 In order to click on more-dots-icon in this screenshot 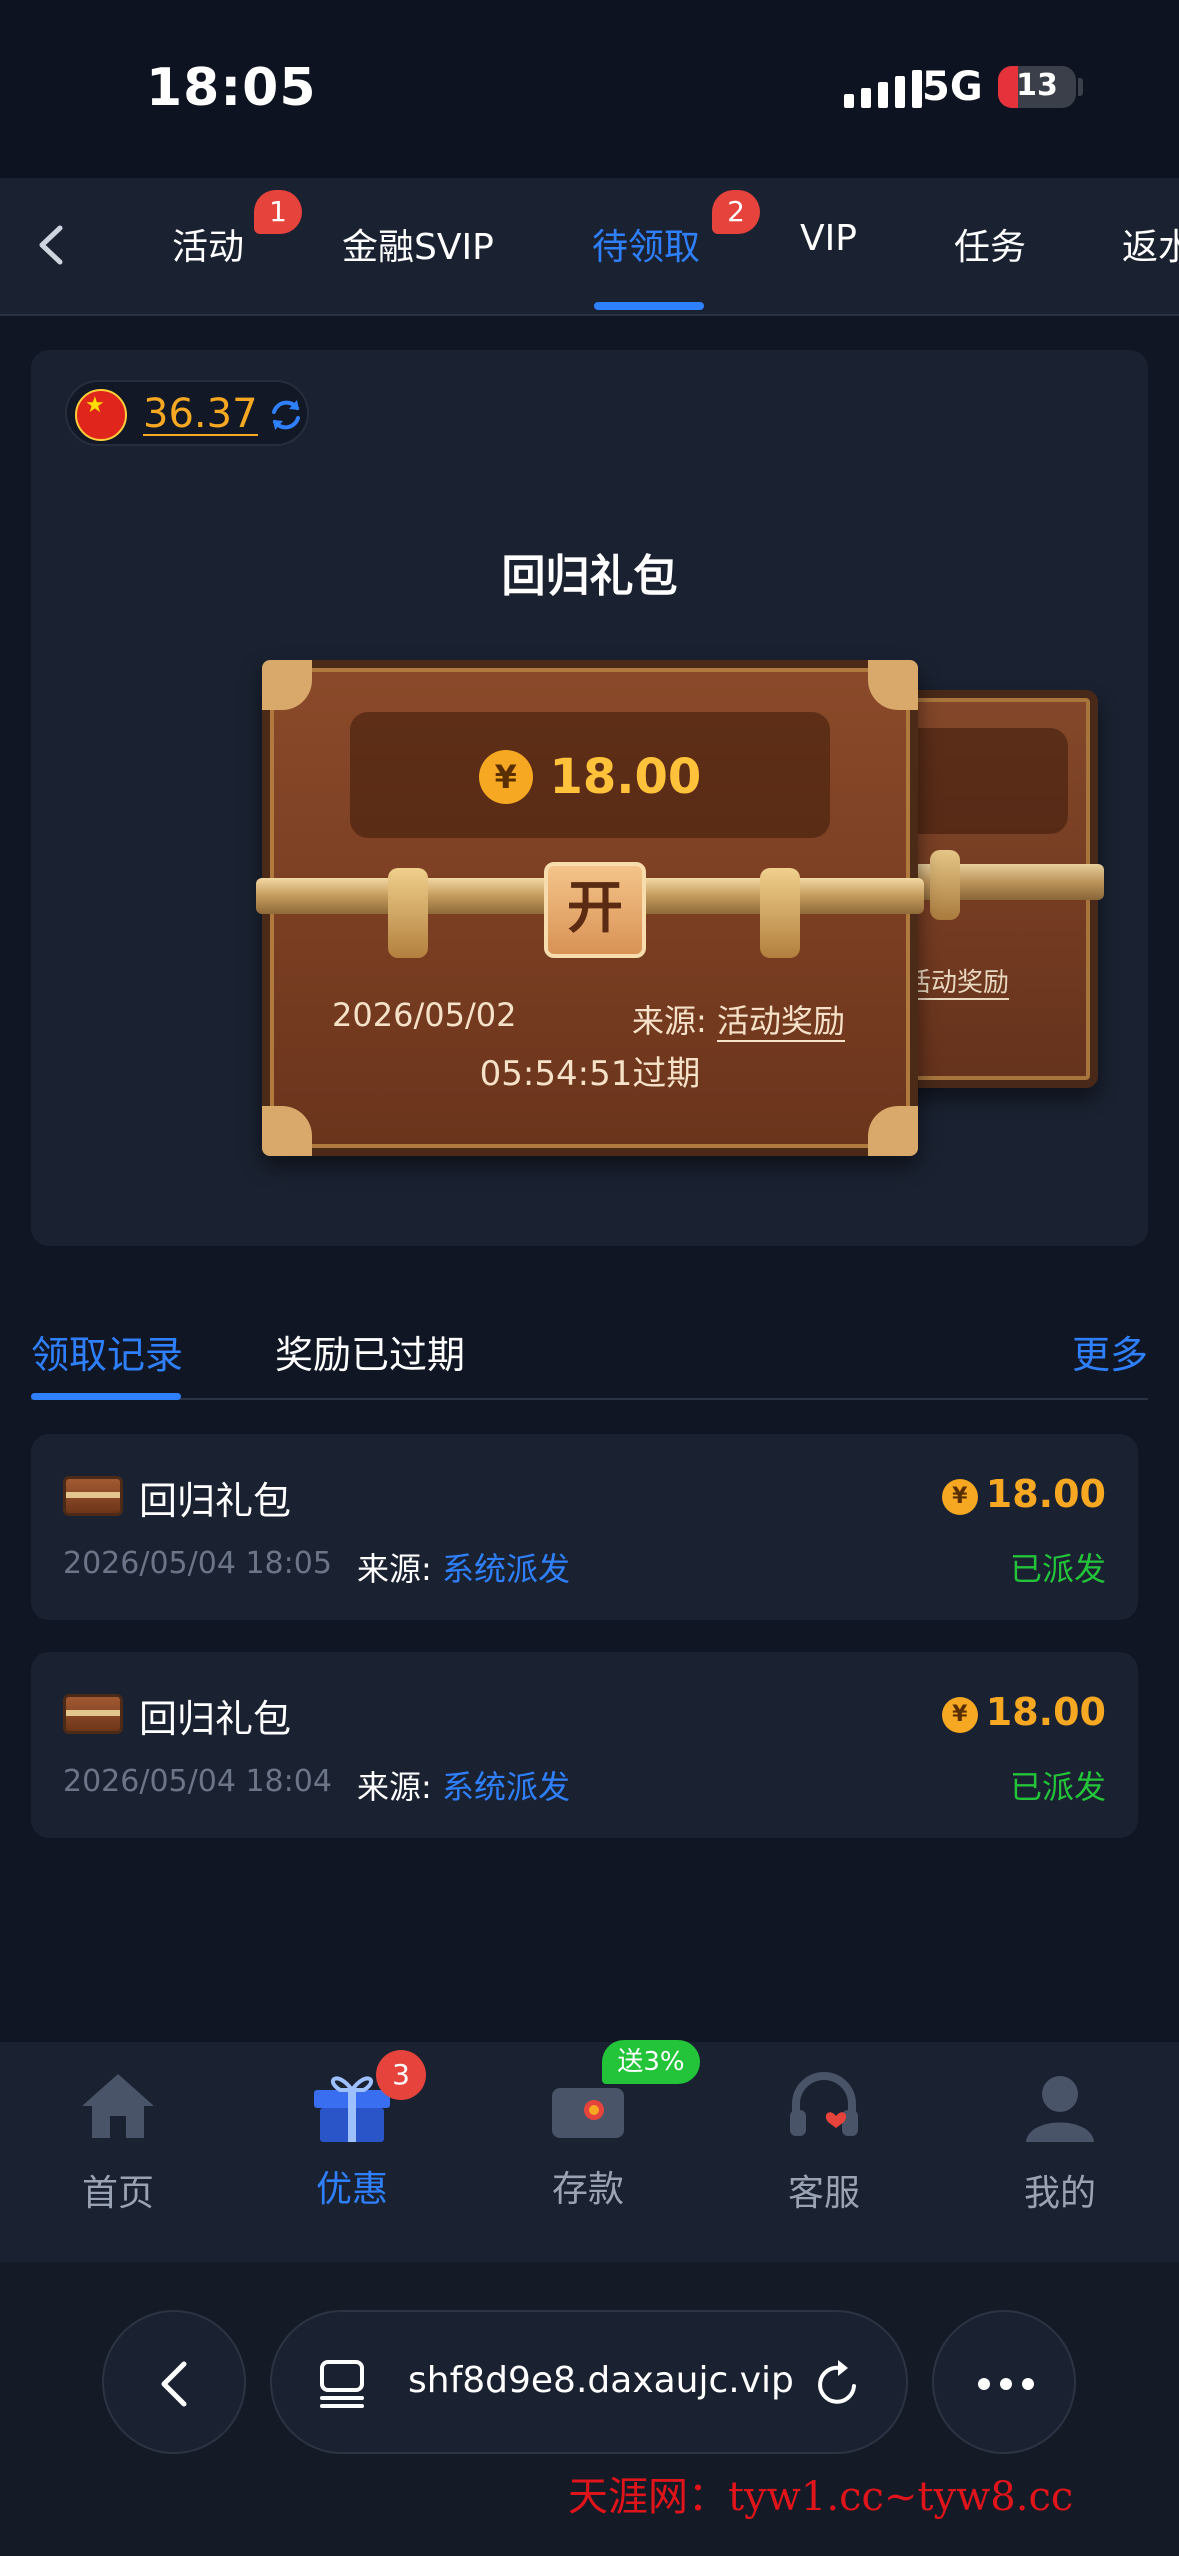, I will do `click(1006, 2384)`.